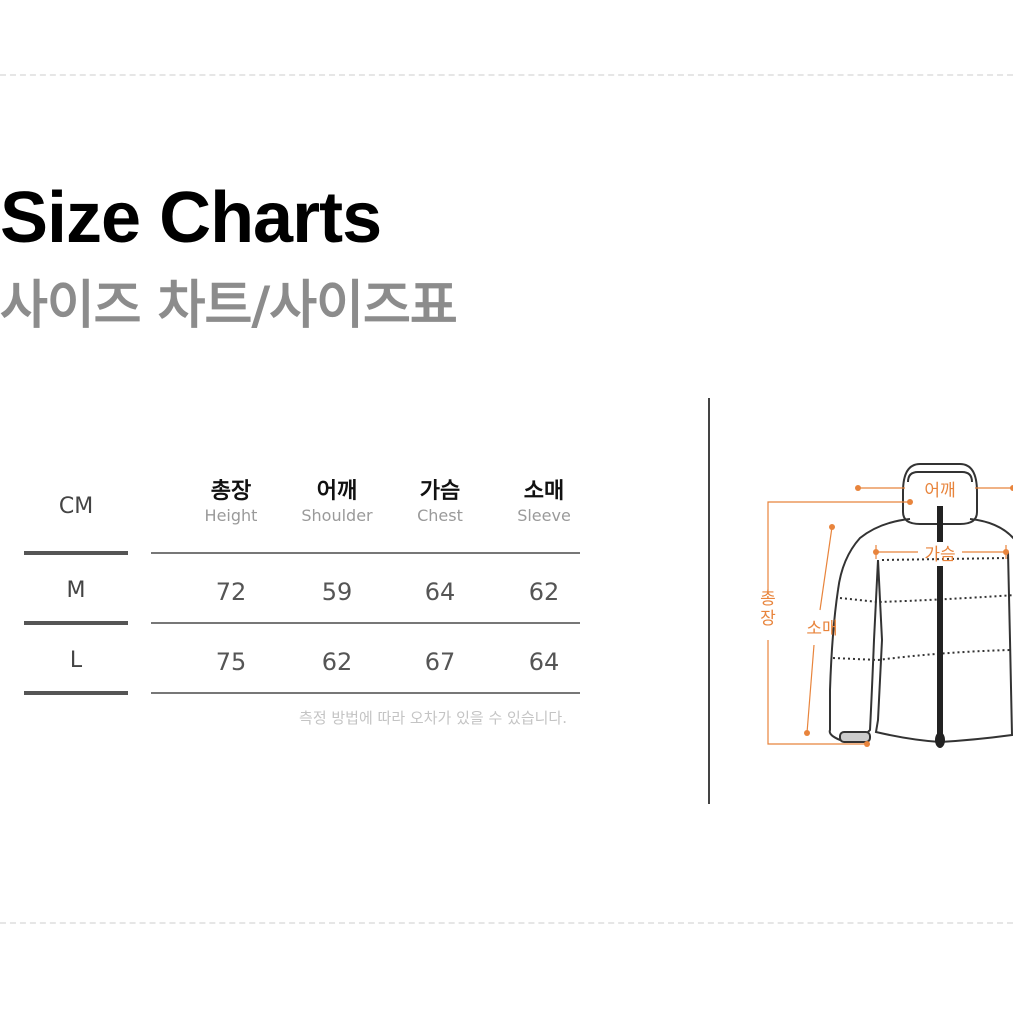  I want to click on bottom-dashed-divider, so click(506, 923).